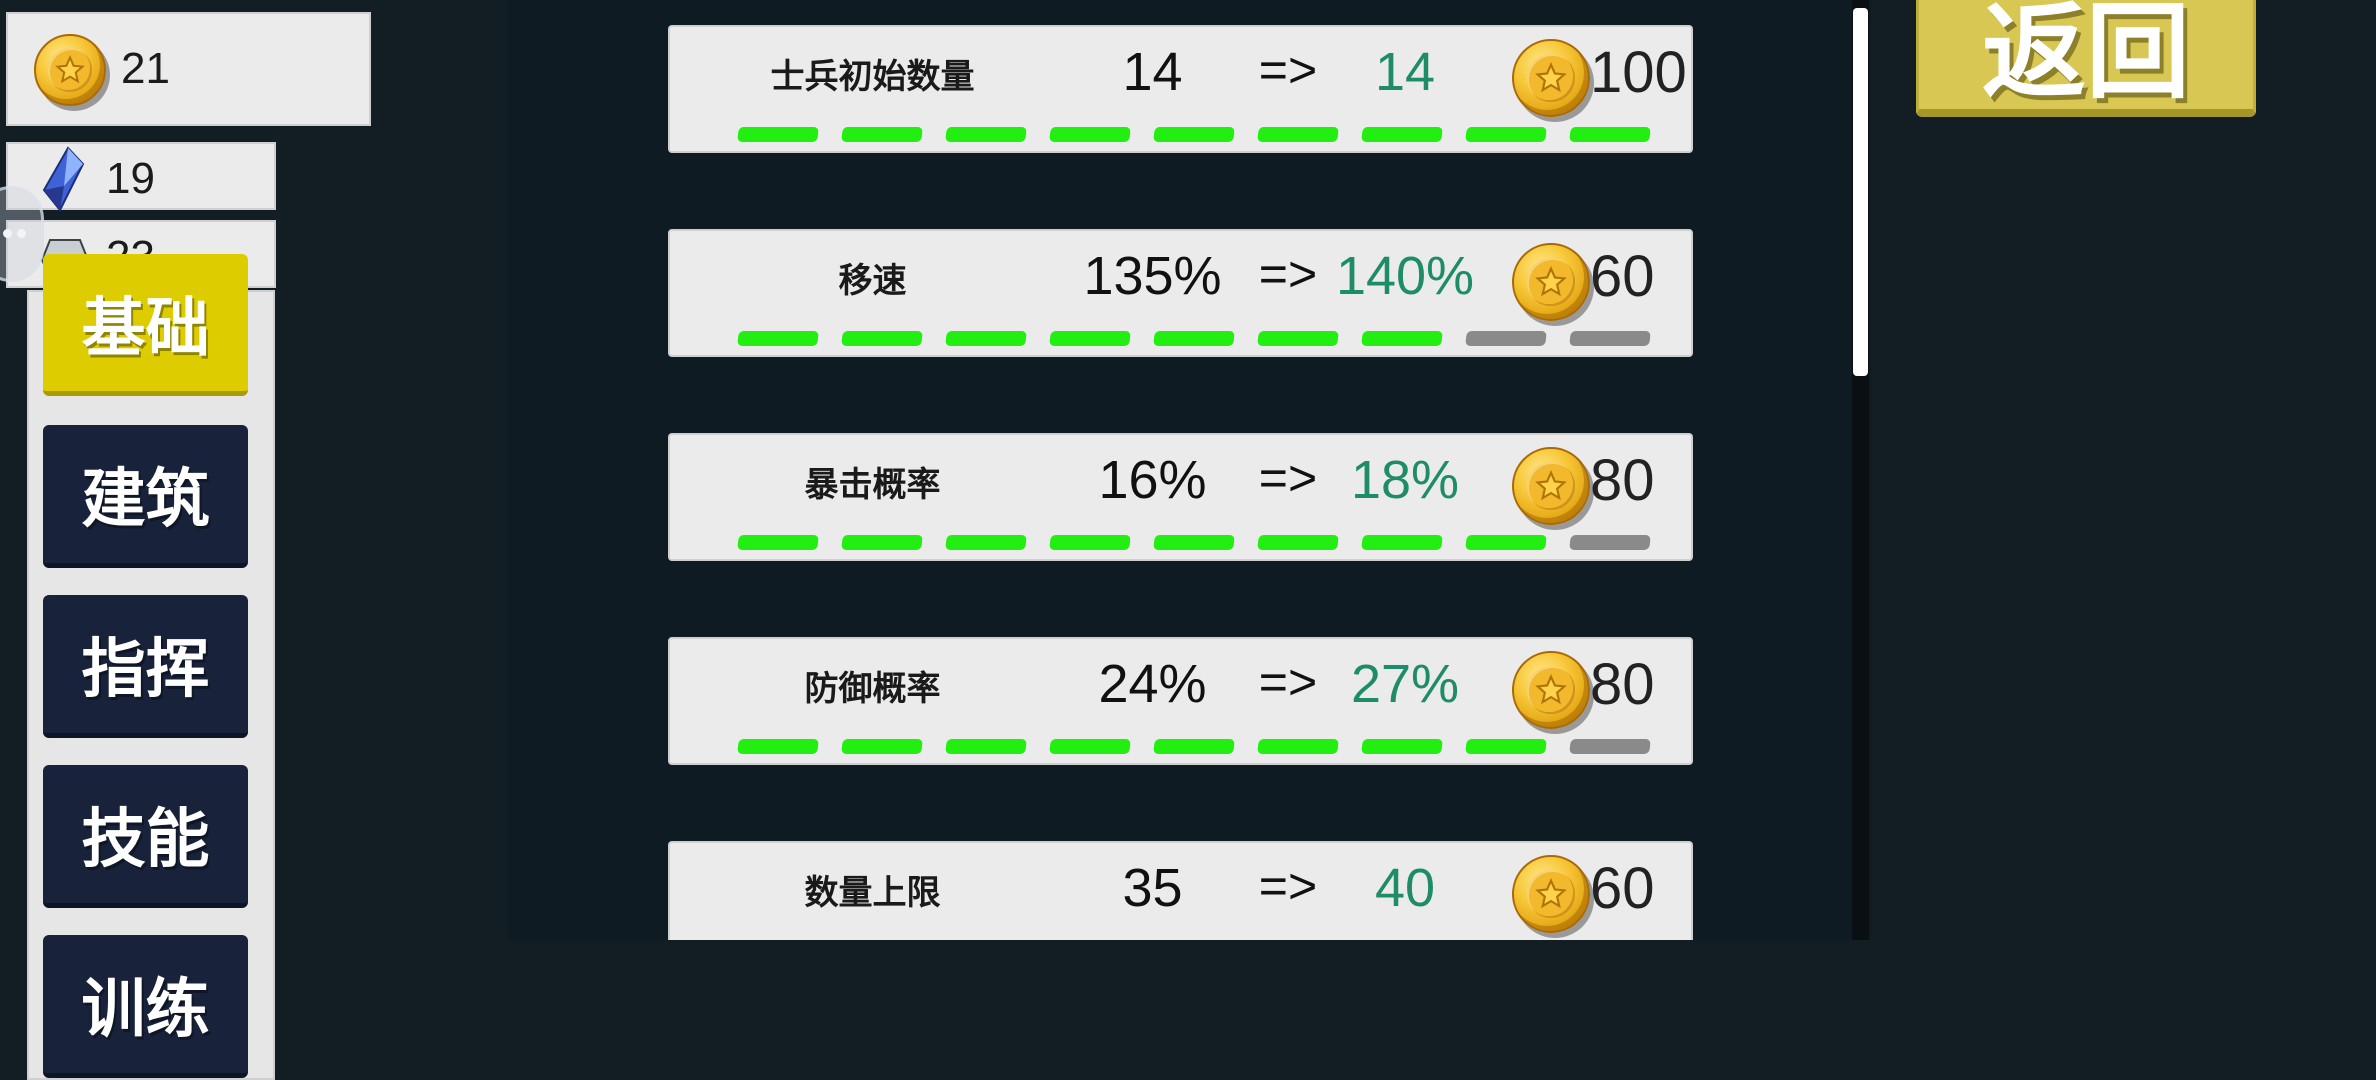  What do you see at coordinates (188, 69) in the screenshot?
I see `gold-counter: 21` at bounding box center [188, 69].